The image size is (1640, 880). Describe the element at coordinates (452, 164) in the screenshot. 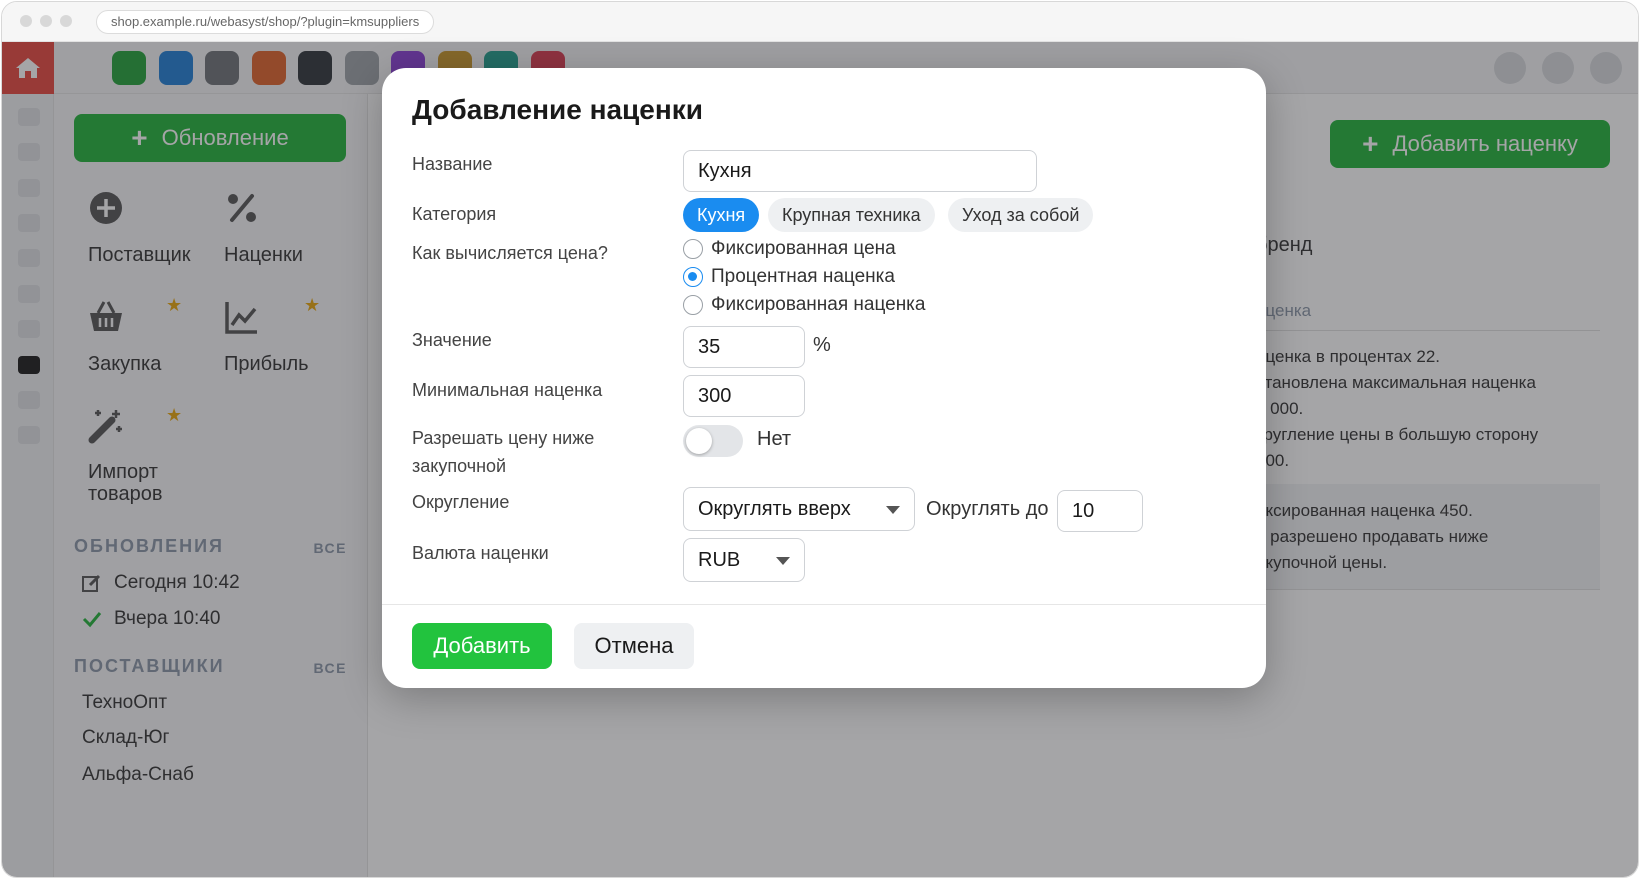

I see `name-label: Название` at that location.